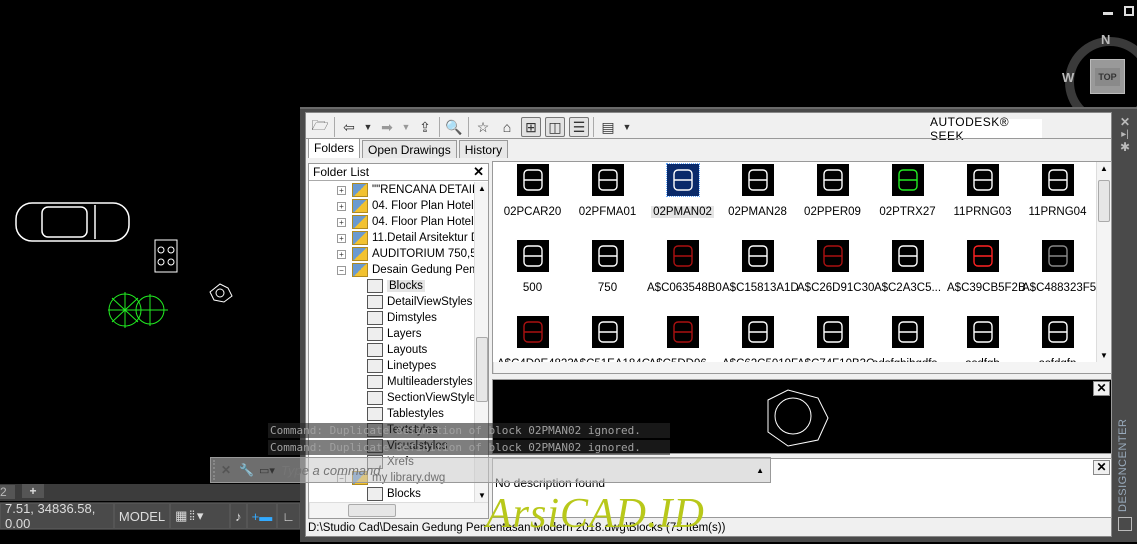 This screenshot has height=544, width=1137. What do you see at coordinates (607, 267) in the screenshot?
I see `block-item: 750` at bounding box center [607, 267].